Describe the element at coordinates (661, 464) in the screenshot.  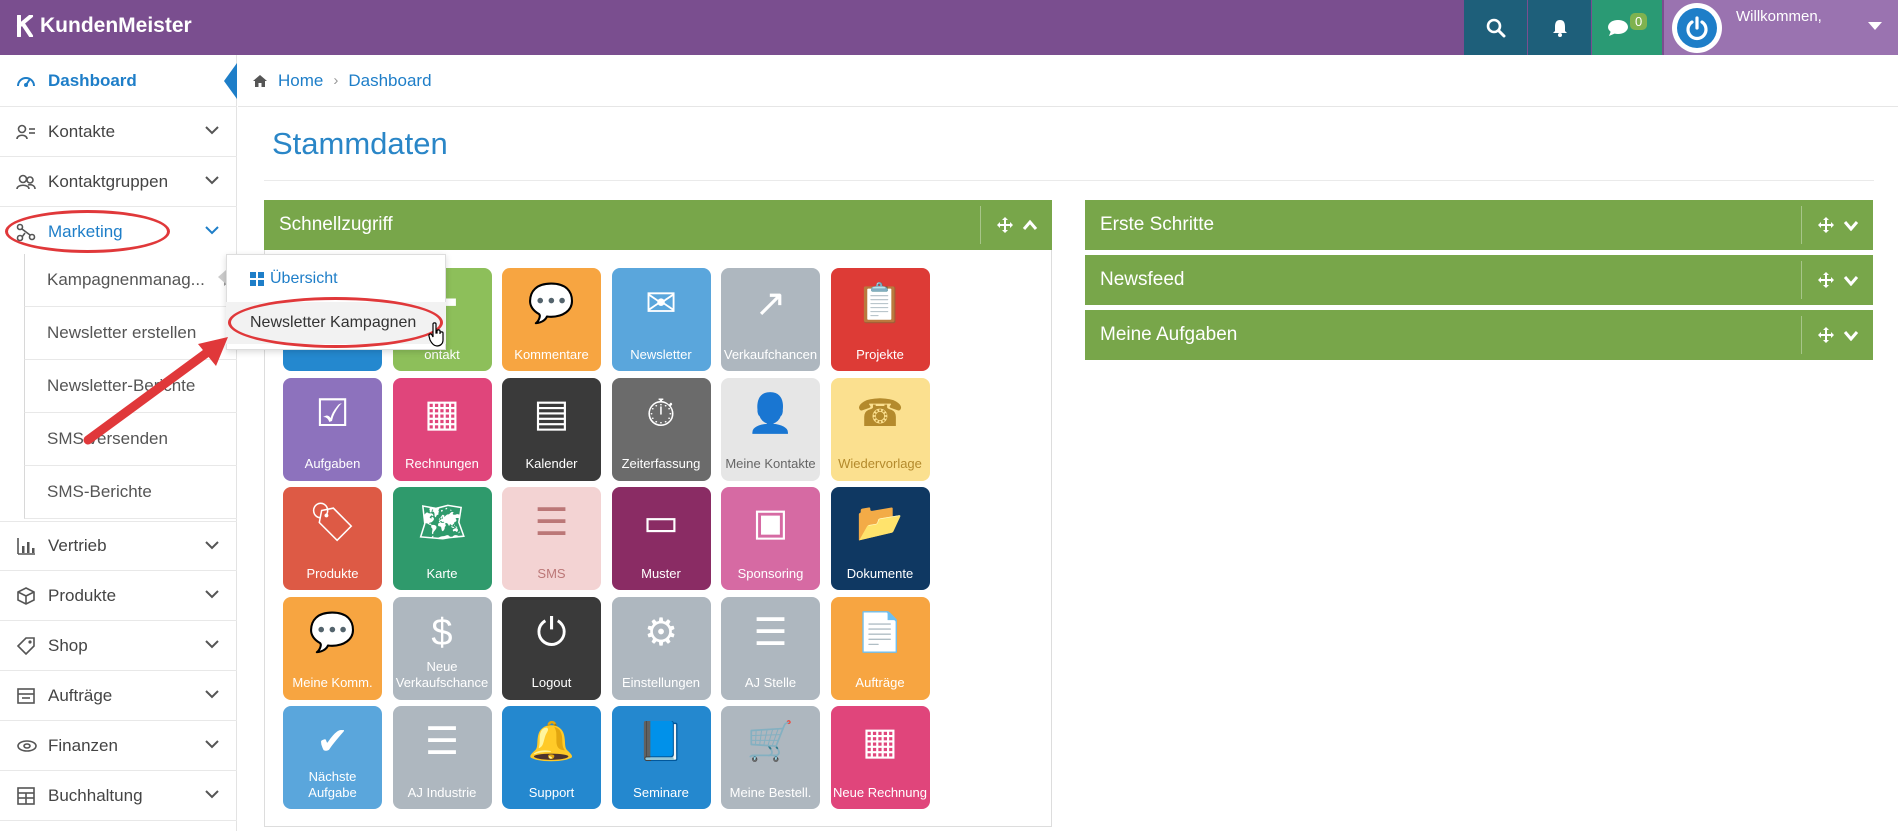
I see `tile-label: Zeiterfassung` at that location.